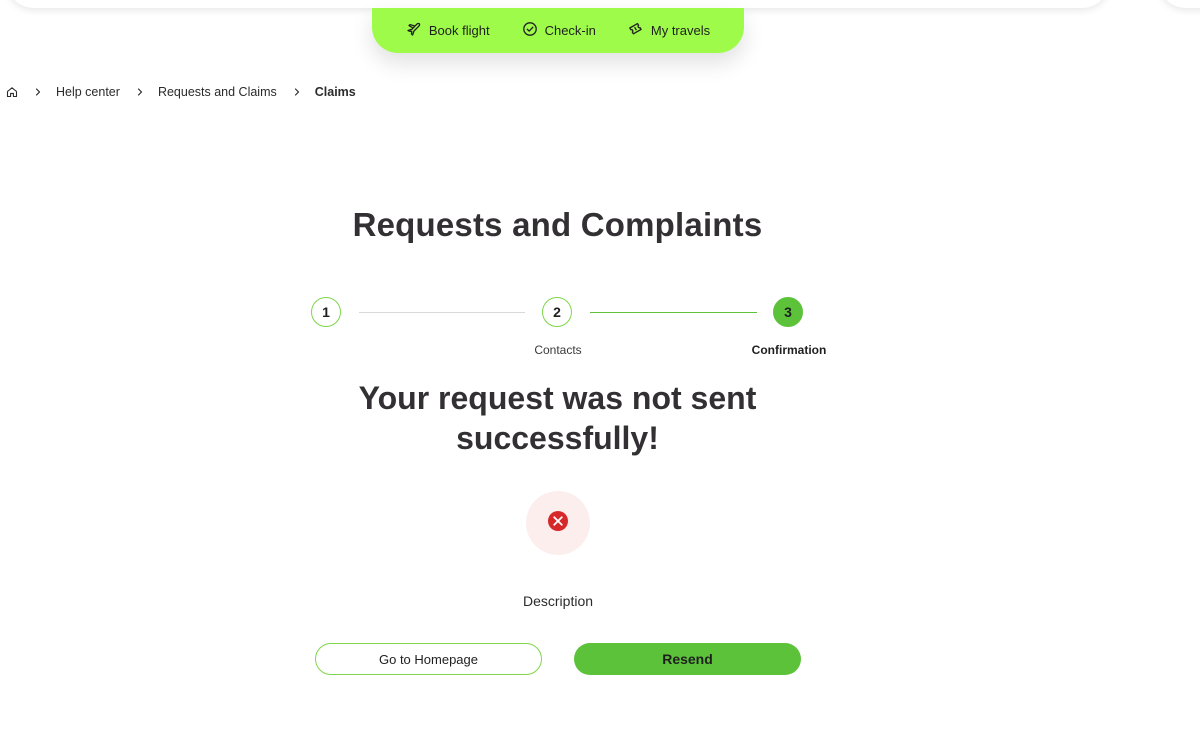 This screenshot has height=741, width=1200. What do you see at coordinates (217, 92) in the screenshot?
I see `breadcrumb-requests-and-claims: Requests and Claims` at bounding box center [217, 92].